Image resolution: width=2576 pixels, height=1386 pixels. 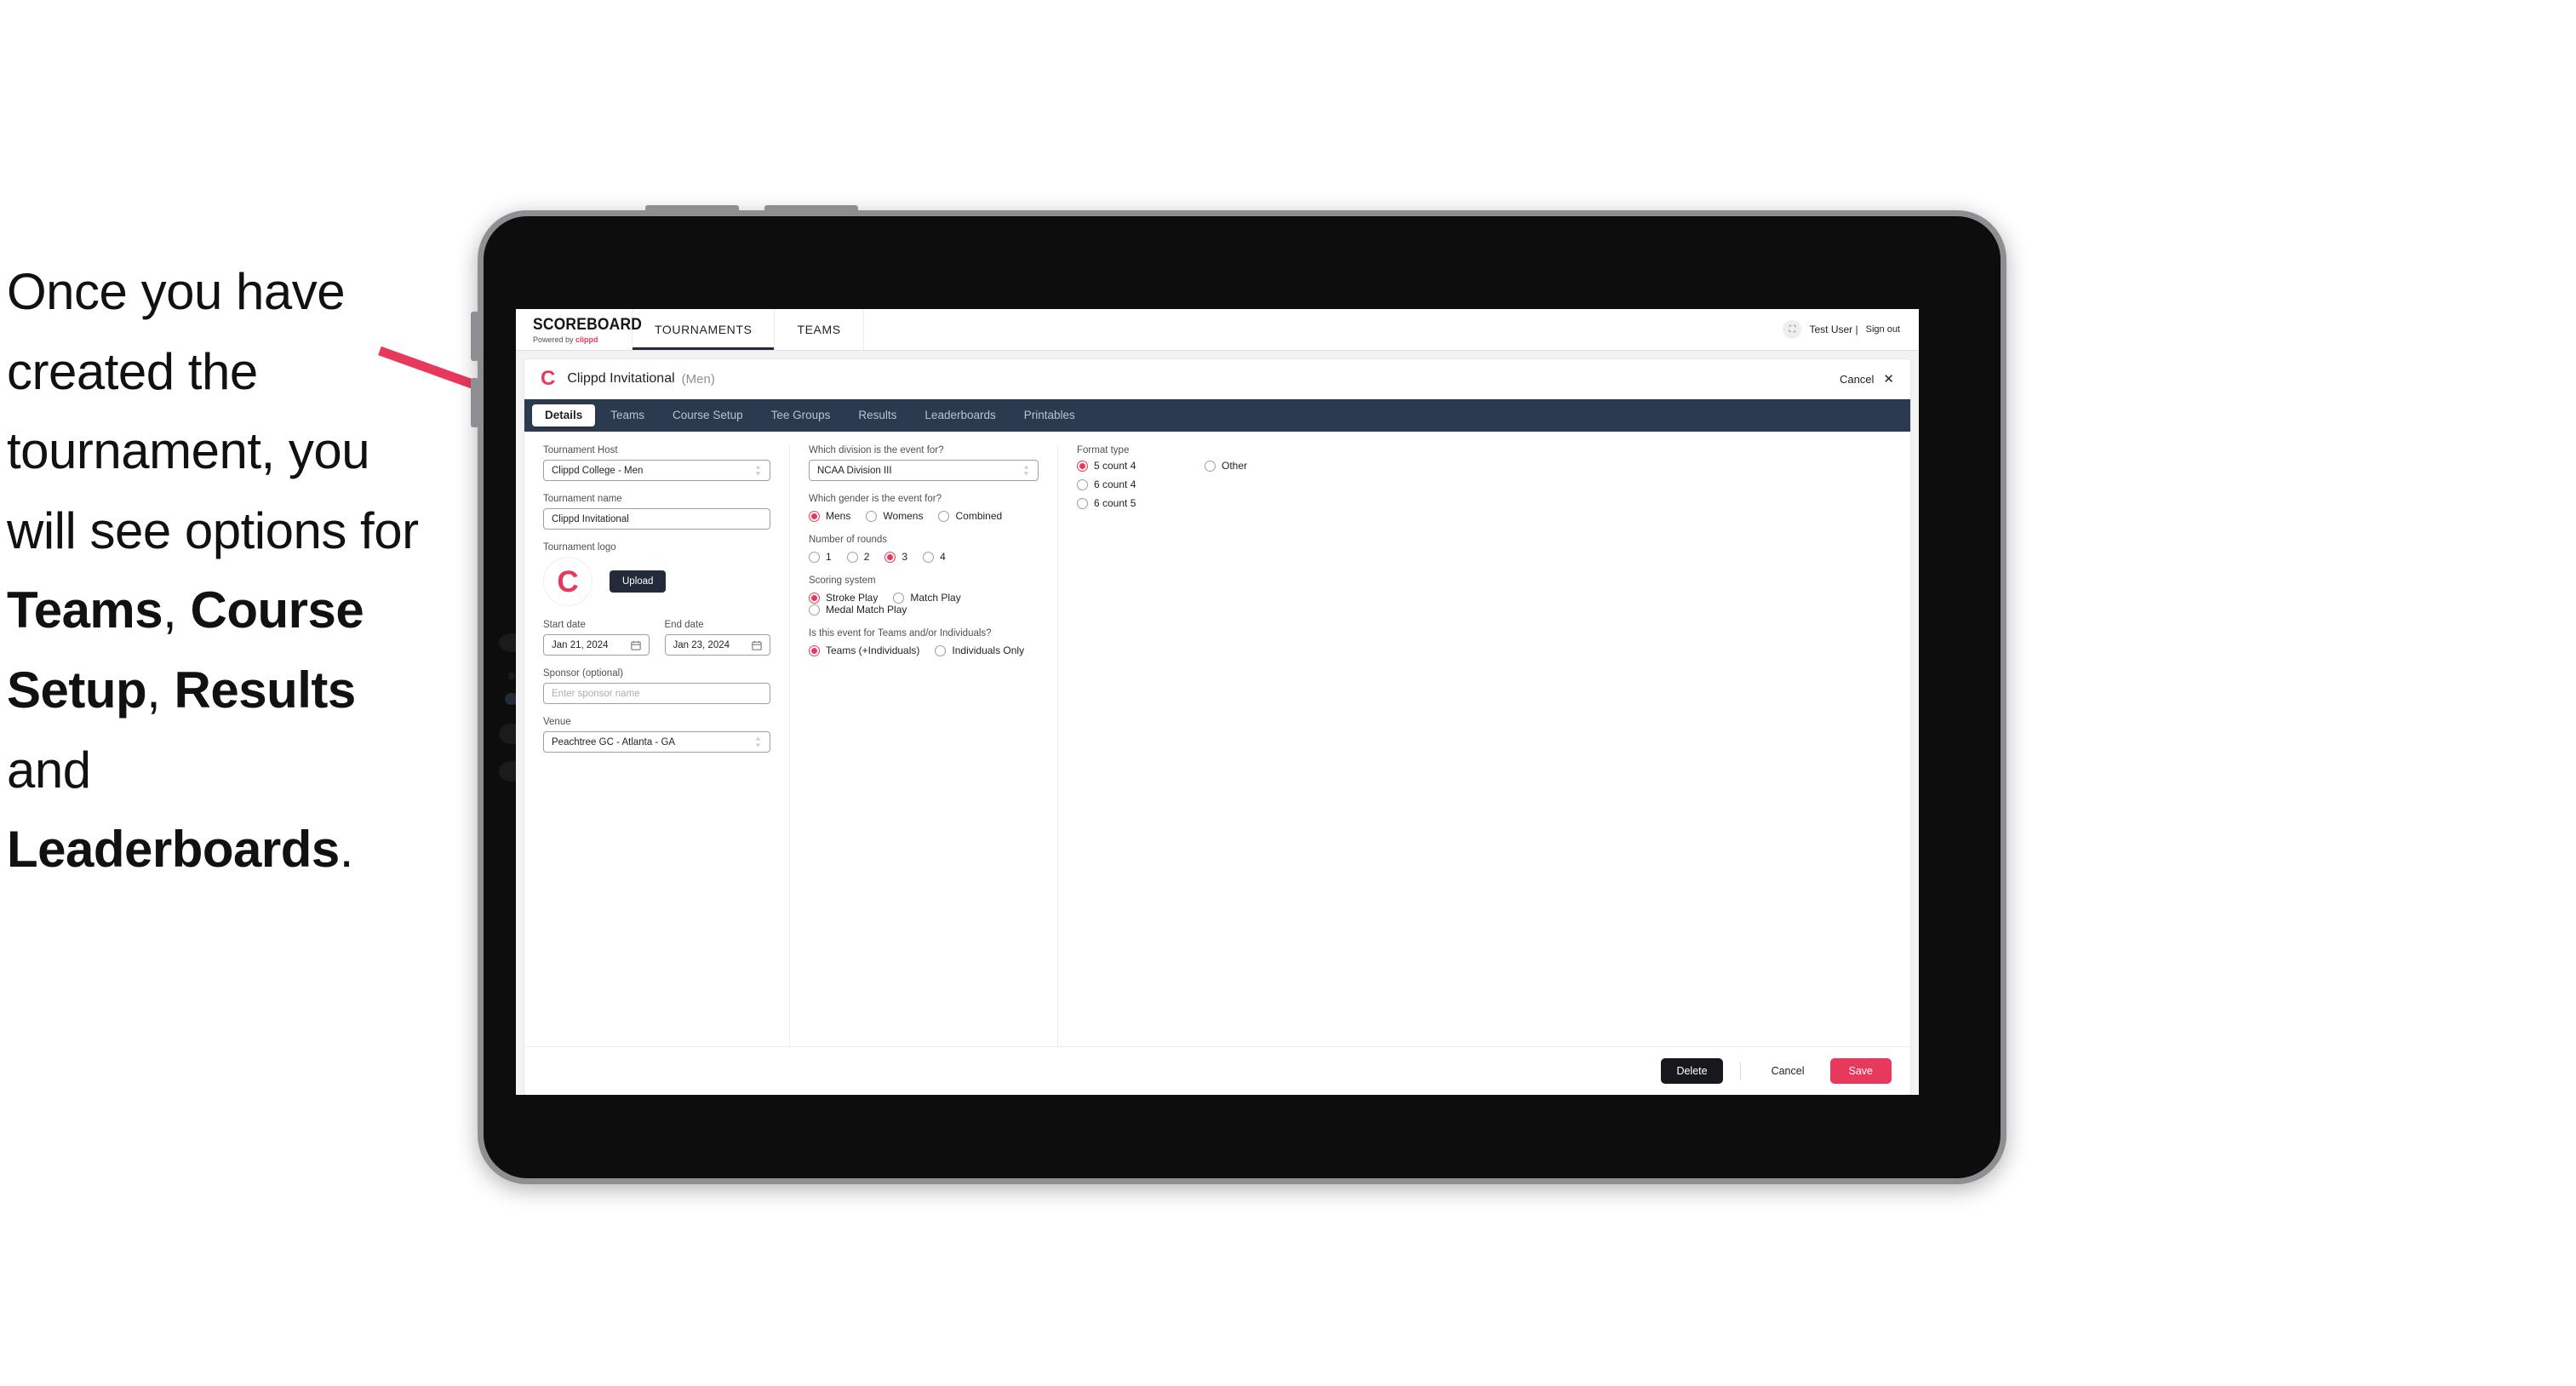 I want to click on avatar: ⛶, so click(x=1793, y=329).